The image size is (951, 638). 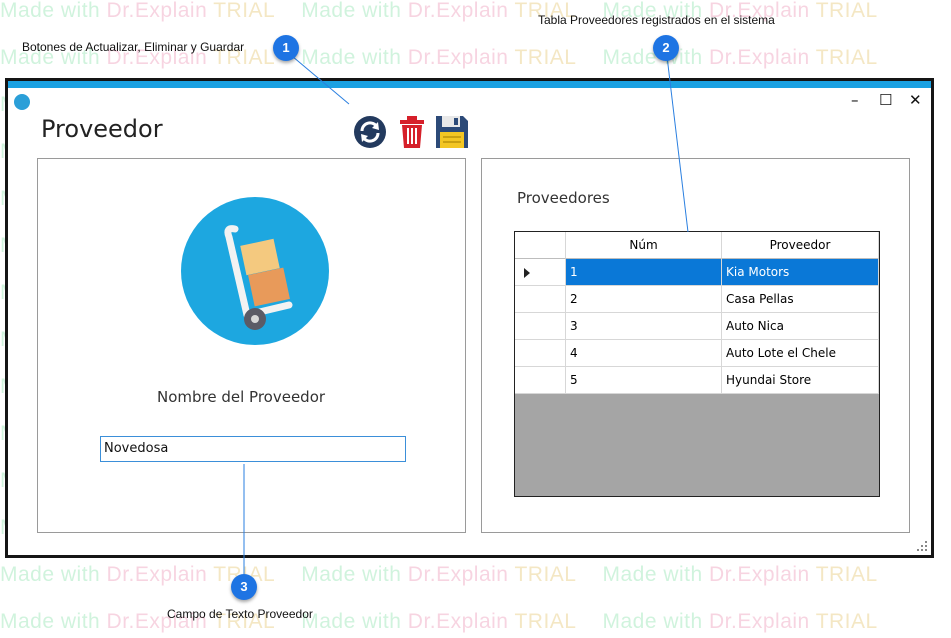 What do you see at coordinates (540, 245) in the screenshot?
I see `row-header-corner` at bounding box center [540, 245].